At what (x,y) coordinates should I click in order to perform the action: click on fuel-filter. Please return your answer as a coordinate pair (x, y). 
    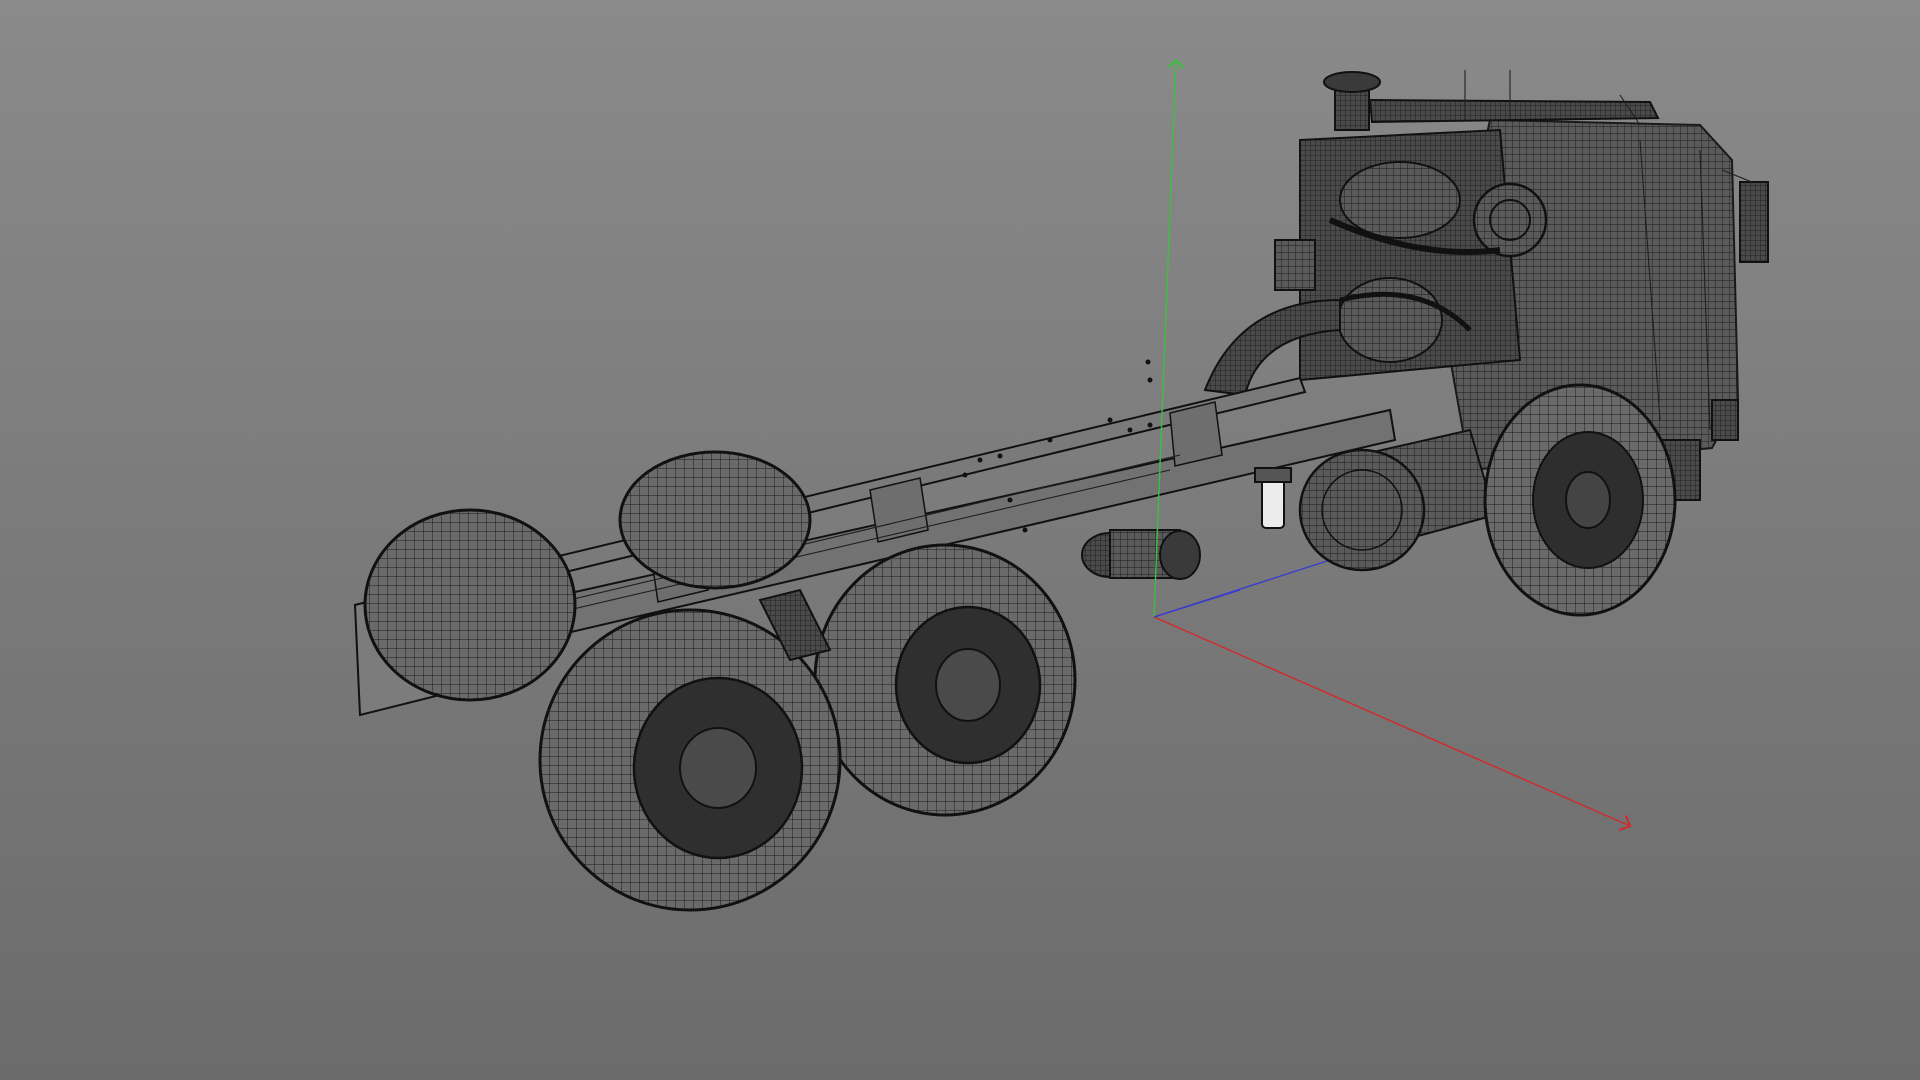
    Looking at the image, I should click on (1273, 498).